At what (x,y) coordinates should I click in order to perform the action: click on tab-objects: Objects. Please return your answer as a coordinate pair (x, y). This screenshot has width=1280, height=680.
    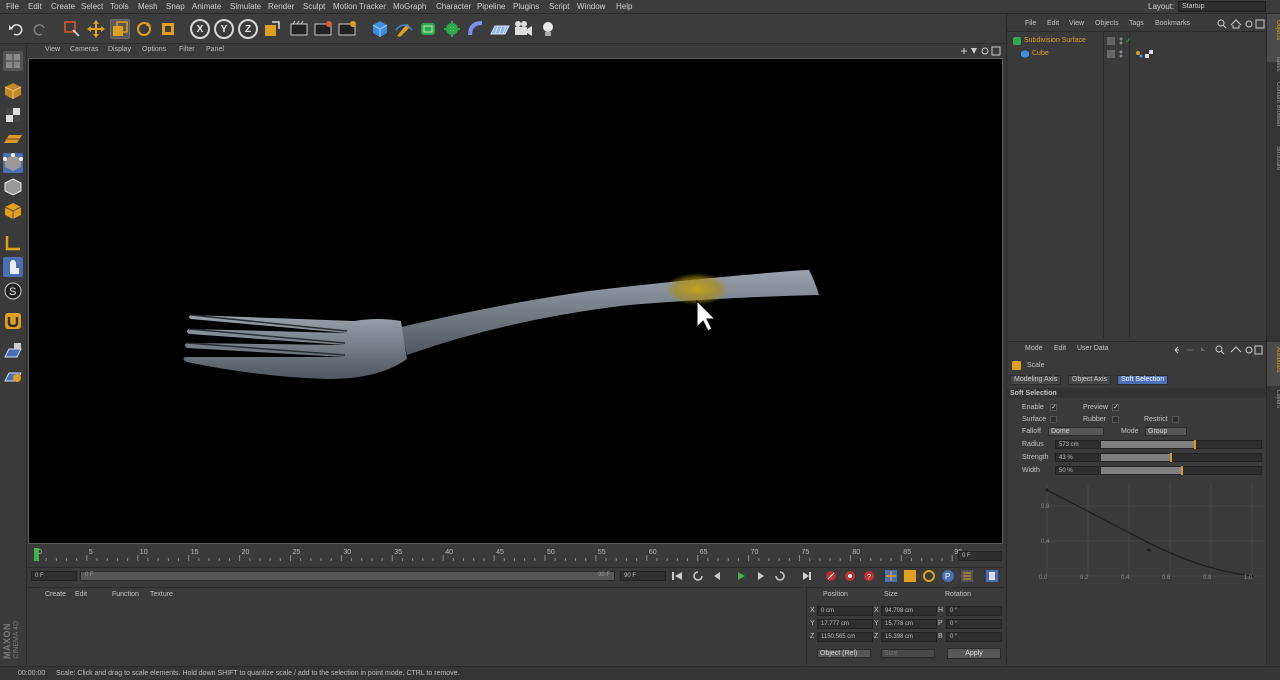
    Looking at the image, I should click on (1273, 30).